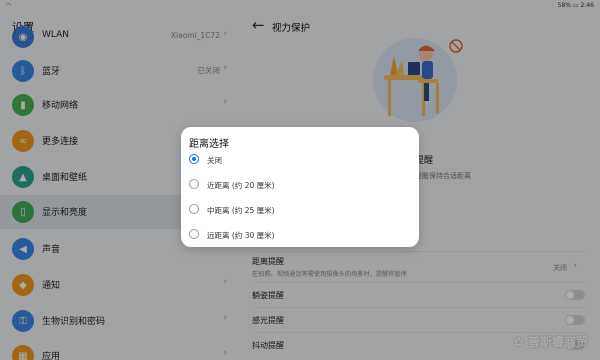 This screenshot has height=360, width=600. I want to click on option-label: 近距离 (约 20 厘米), so click(241, 185).